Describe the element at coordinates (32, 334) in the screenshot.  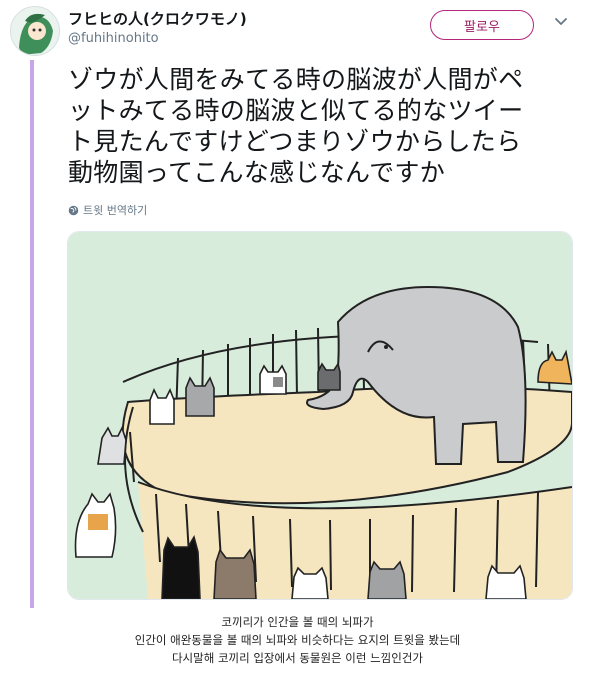
I see `thread-line` at that location.